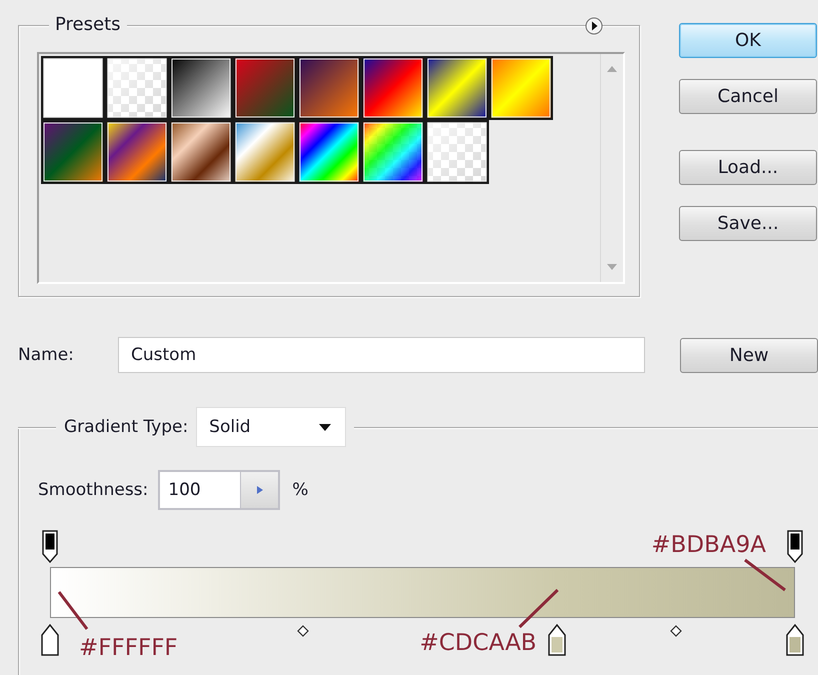 The width and height of the screenshot is (818, 675). What do you see at coordinates (478, 643) in the screenshot?
I see `color-annotation: #CDCAAB` at bounding box center [478, 643].